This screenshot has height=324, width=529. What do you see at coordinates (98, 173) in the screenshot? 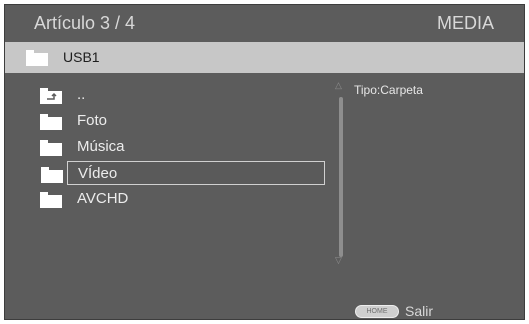
I see `list-item-label: VÍdeo` at bounding box center [98, 173].